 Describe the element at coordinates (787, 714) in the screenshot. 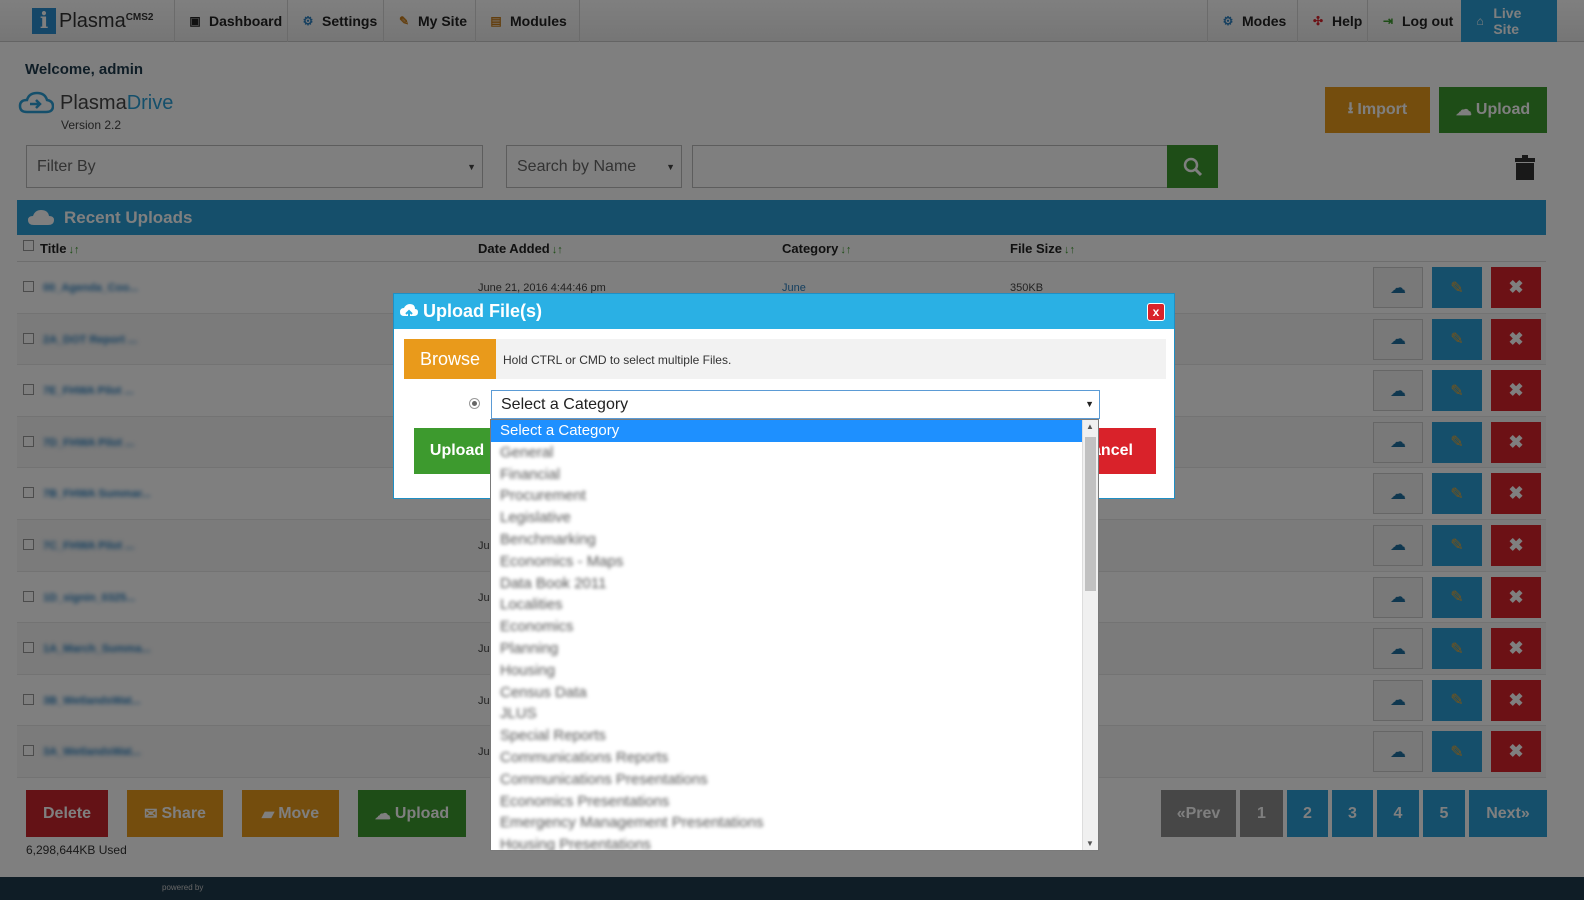

I see `category-option: JLUS` at that location.